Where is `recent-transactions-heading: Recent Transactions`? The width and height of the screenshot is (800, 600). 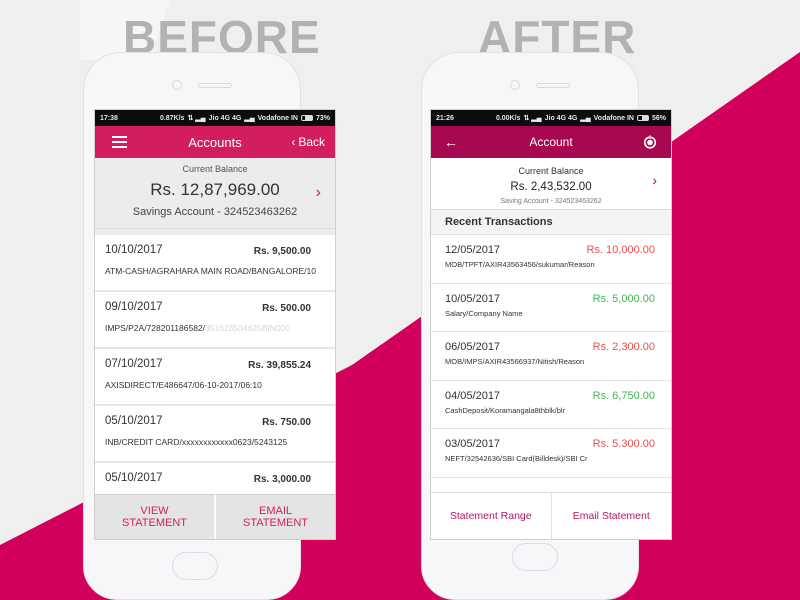
recent-transactions-heading: Recent Transactions is located at coordinates (551, 222).